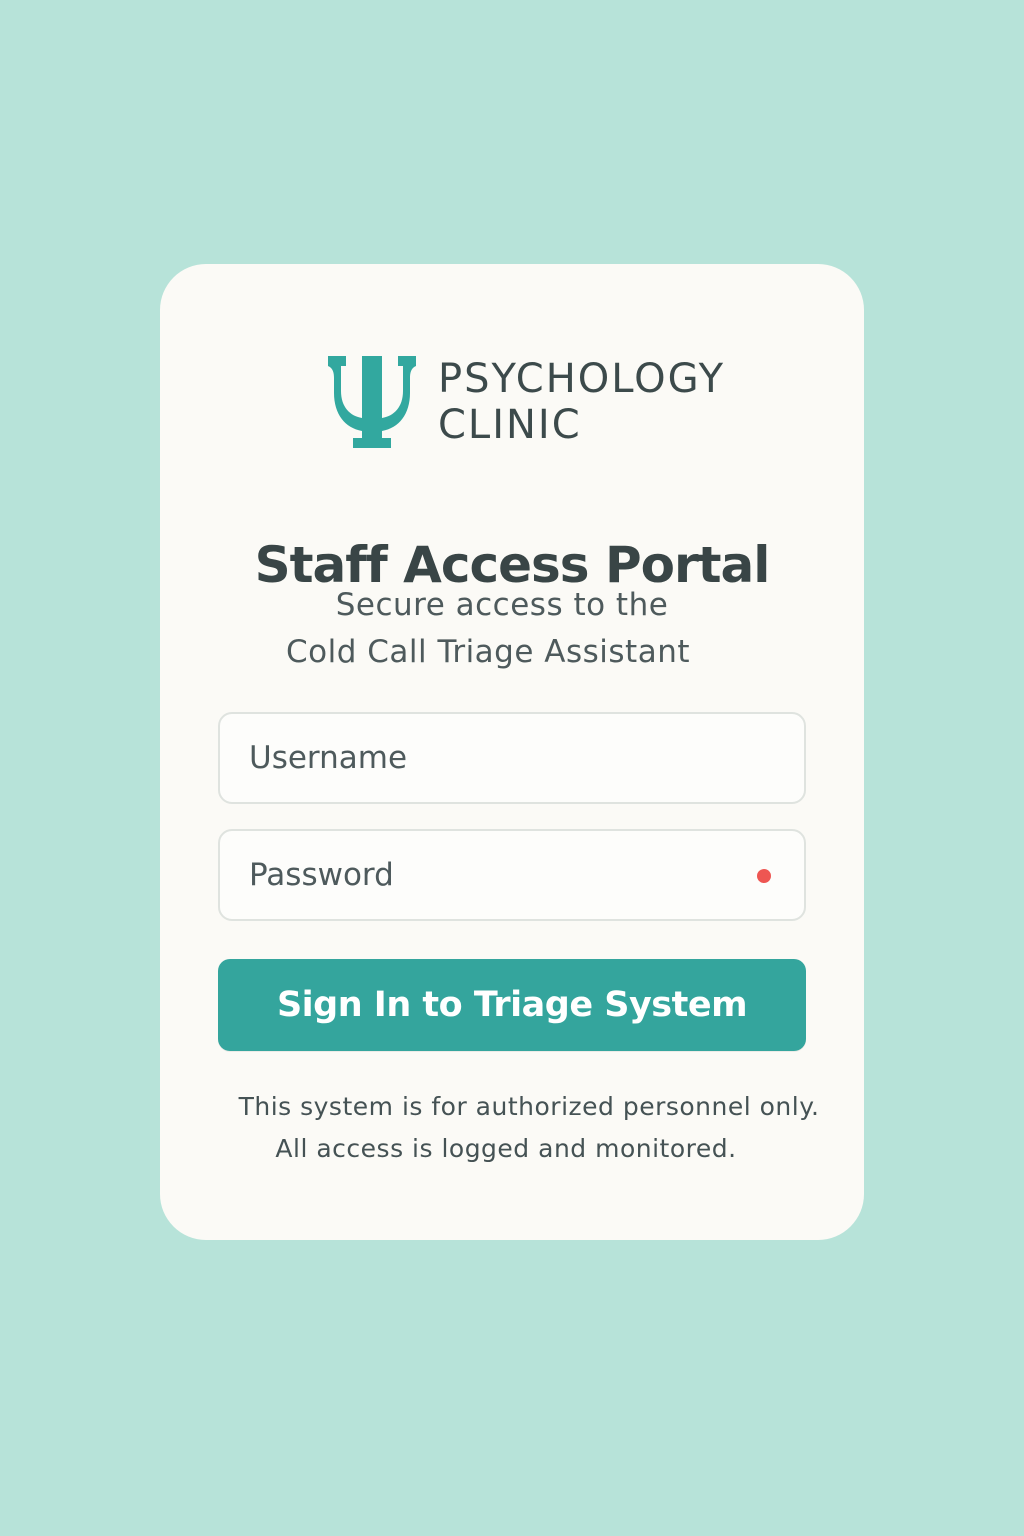 The height and width of the screenshot is (1536, 1024). Describe the element at coordinates (372, 402) in the screenshot. I see `psi-icon` at that location.